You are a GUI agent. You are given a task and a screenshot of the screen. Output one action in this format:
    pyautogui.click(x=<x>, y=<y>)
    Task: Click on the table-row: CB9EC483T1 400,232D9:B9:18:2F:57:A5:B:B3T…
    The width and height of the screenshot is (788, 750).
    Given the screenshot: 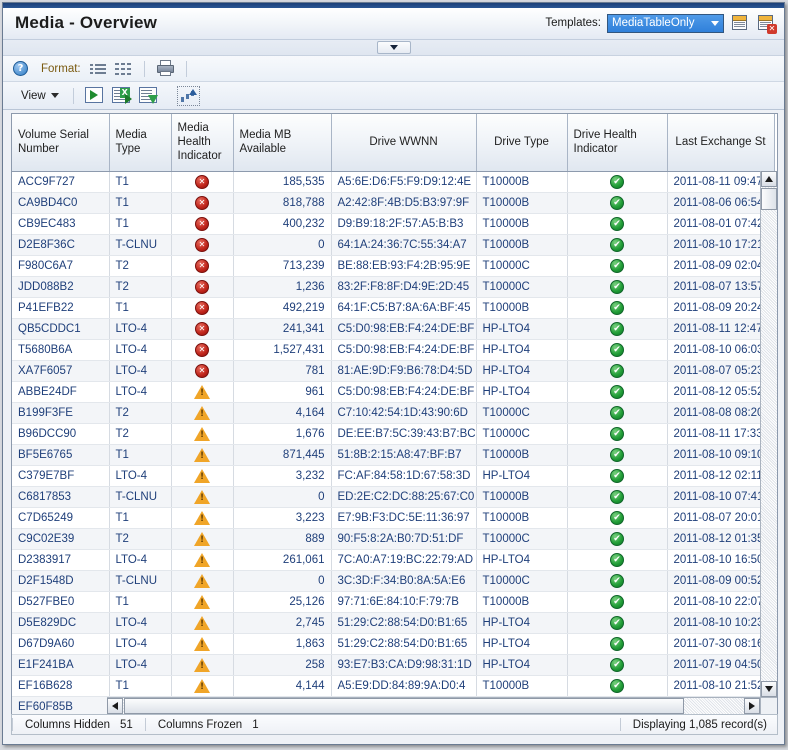 What is the action you would take?
    pyautogui.click(x=393, y=224)
    